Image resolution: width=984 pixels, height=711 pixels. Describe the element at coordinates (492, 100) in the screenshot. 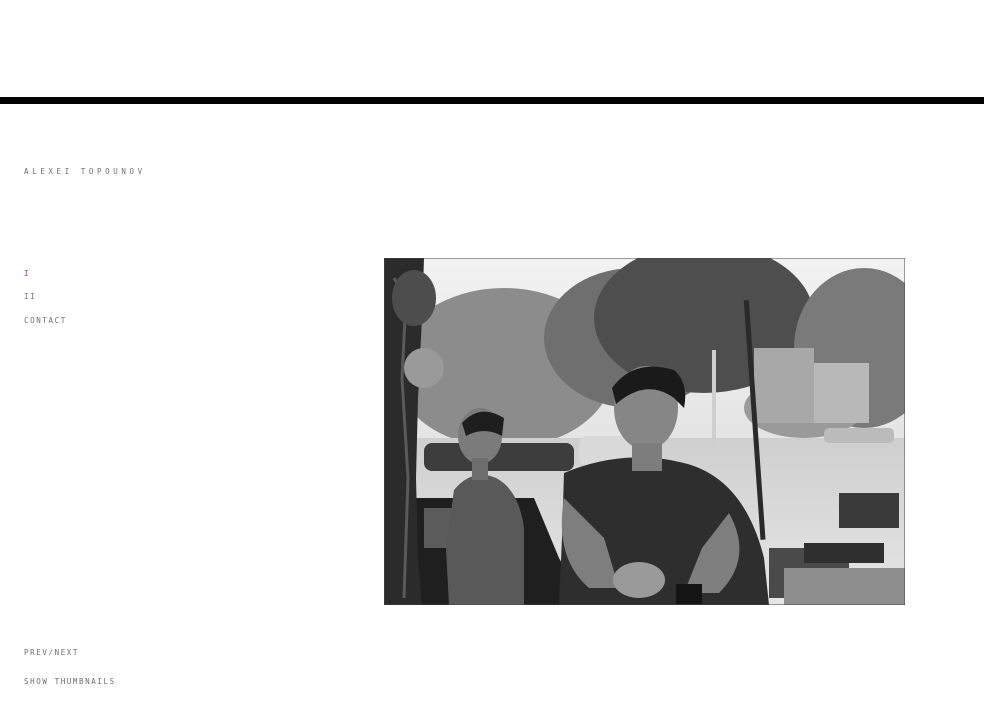

I see `top-rule` at that location.